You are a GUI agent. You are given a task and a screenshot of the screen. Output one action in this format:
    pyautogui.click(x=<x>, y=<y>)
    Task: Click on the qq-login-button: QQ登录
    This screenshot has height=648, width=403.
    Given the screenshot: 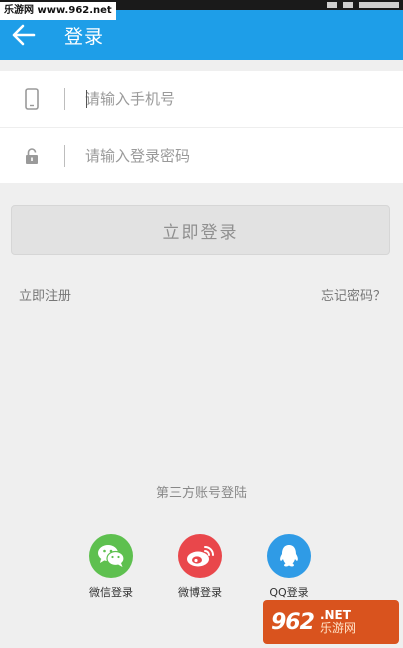 What is the action you would take?
    pyautogui.click(x=289, y=567)
    